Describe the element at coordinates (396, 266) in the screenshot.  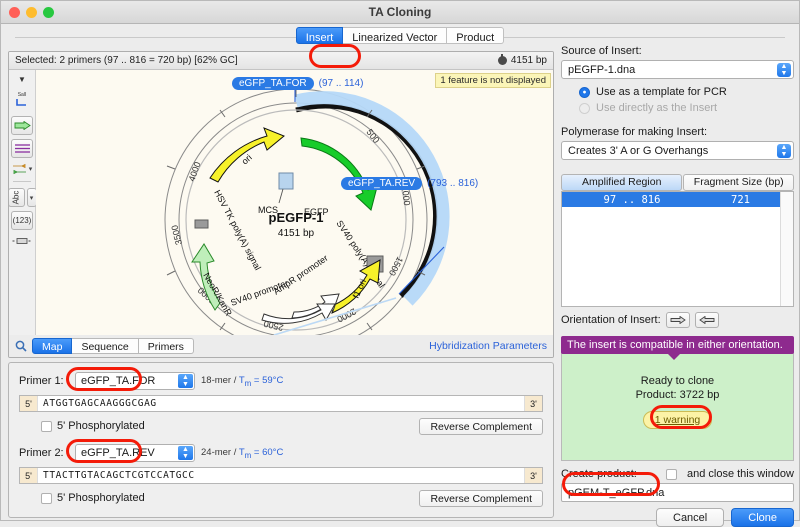
I see `tick-1500: 1500` at that location.